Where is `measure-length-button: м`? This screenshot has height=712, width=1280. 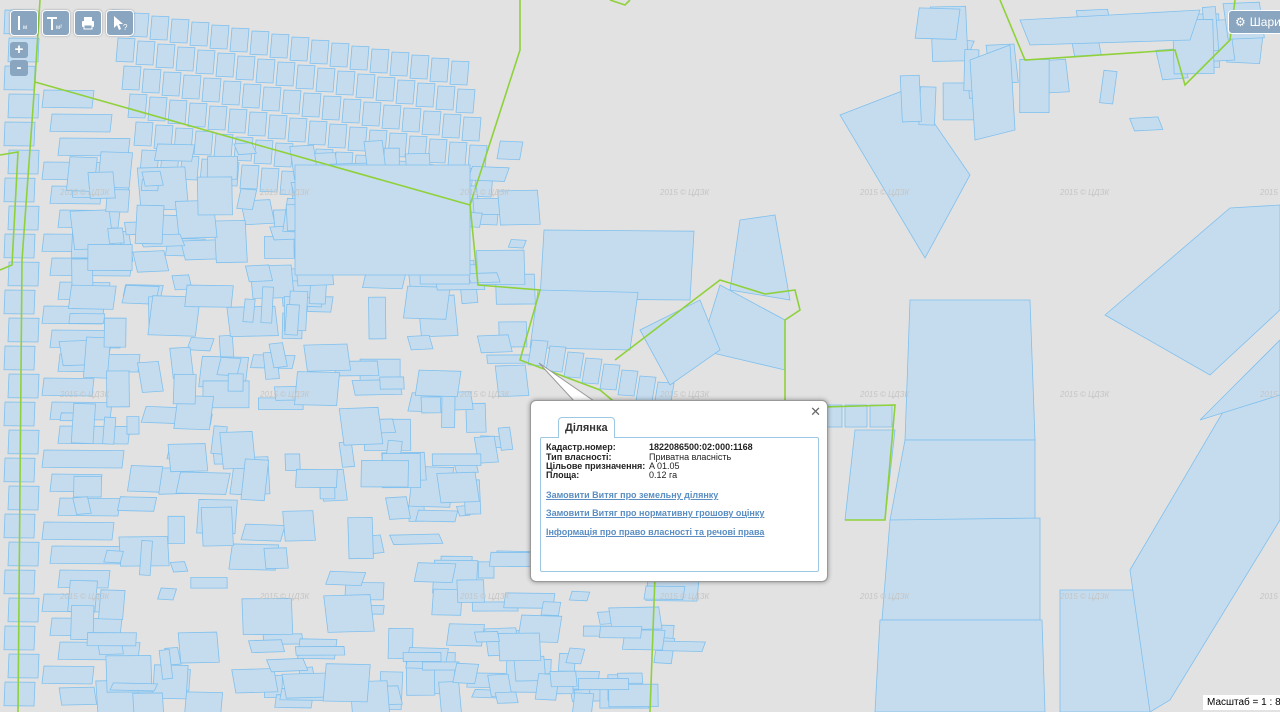
measure-length-button: м is located at coordinates (24, 23).